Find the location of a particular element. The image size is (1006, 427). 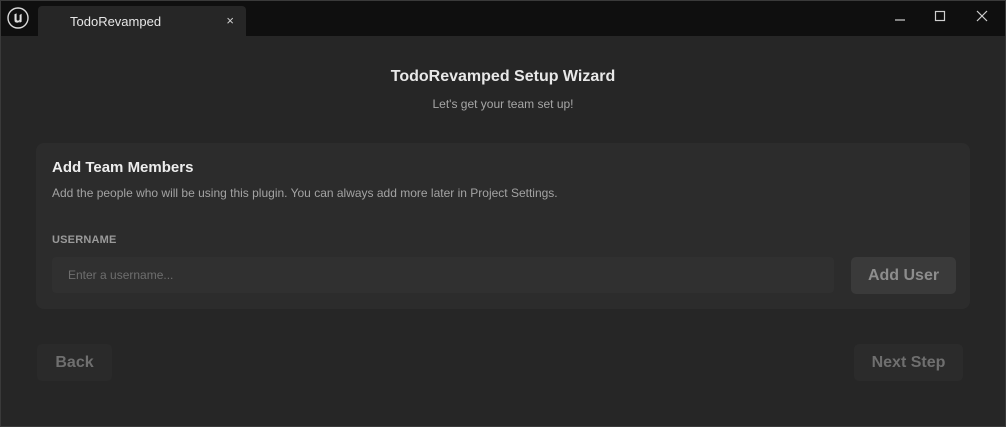

close-icon is located at coordinates (982, 16).